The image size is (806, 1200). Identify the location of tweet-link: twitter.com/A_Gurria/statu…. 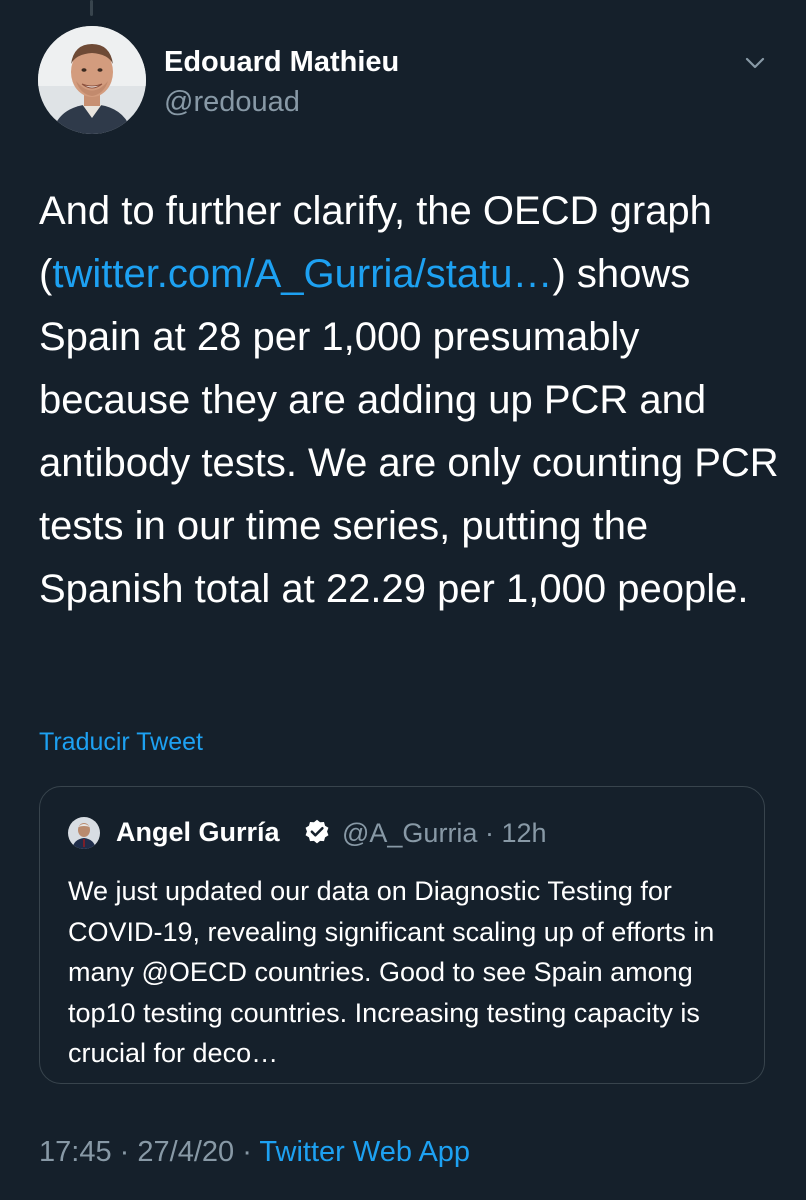
(302, 274).